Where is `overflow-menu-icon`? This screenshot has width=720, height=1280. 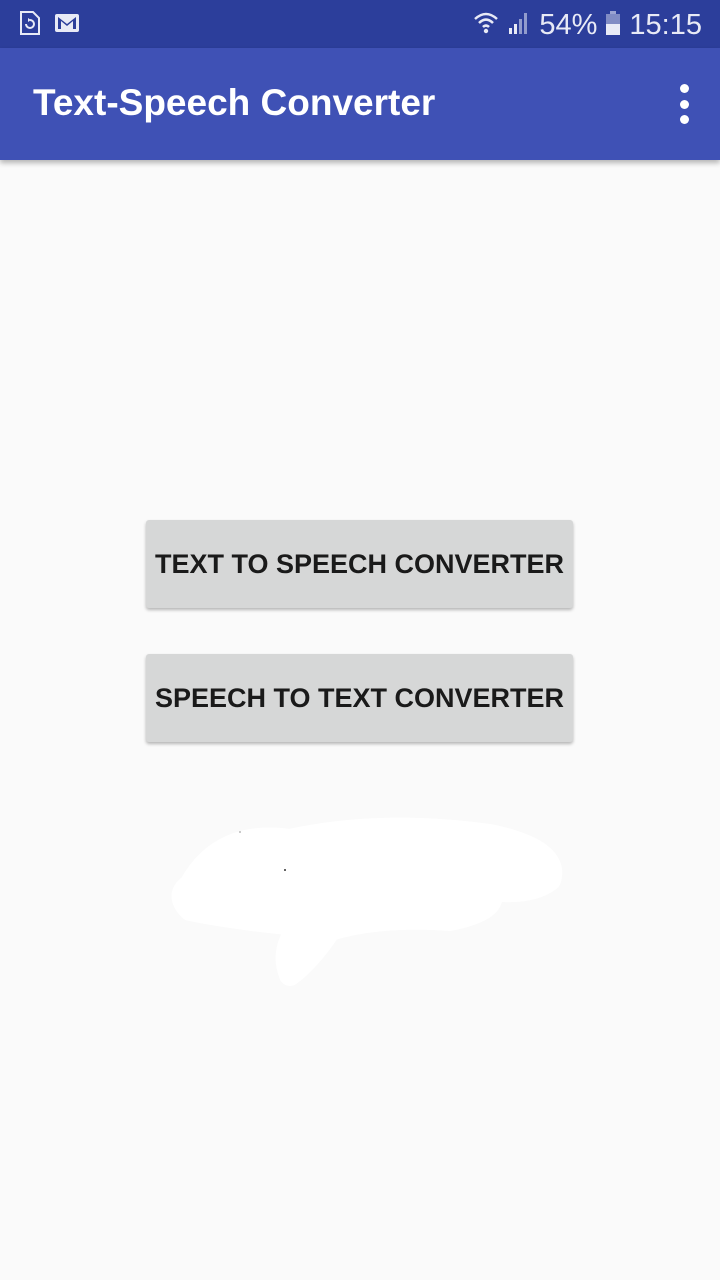
overflow-menu-icon is located at coordinates (684, 104).